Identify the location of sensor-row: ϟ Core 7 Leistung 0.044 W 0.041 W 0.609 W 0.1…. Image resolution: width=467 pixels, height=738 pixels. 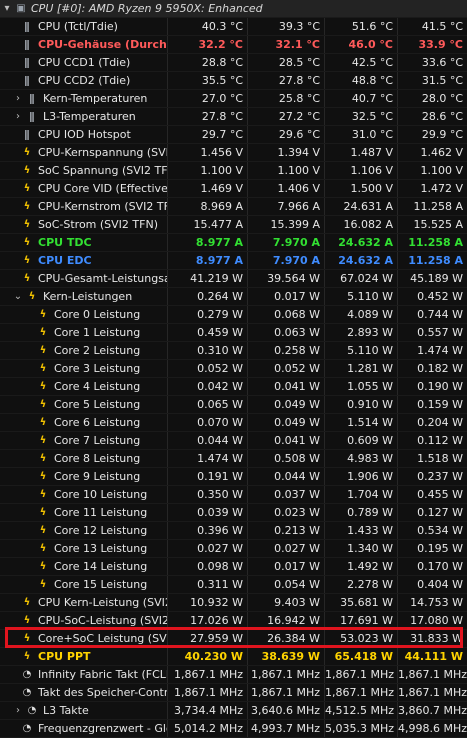
(233, 441).